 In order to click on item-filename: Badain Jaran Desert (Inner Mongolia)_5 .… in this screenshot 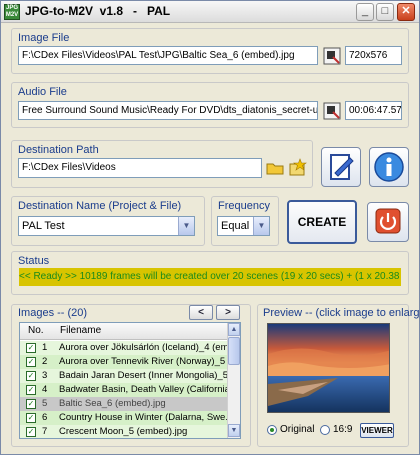, I will do `click(143, 375)`.